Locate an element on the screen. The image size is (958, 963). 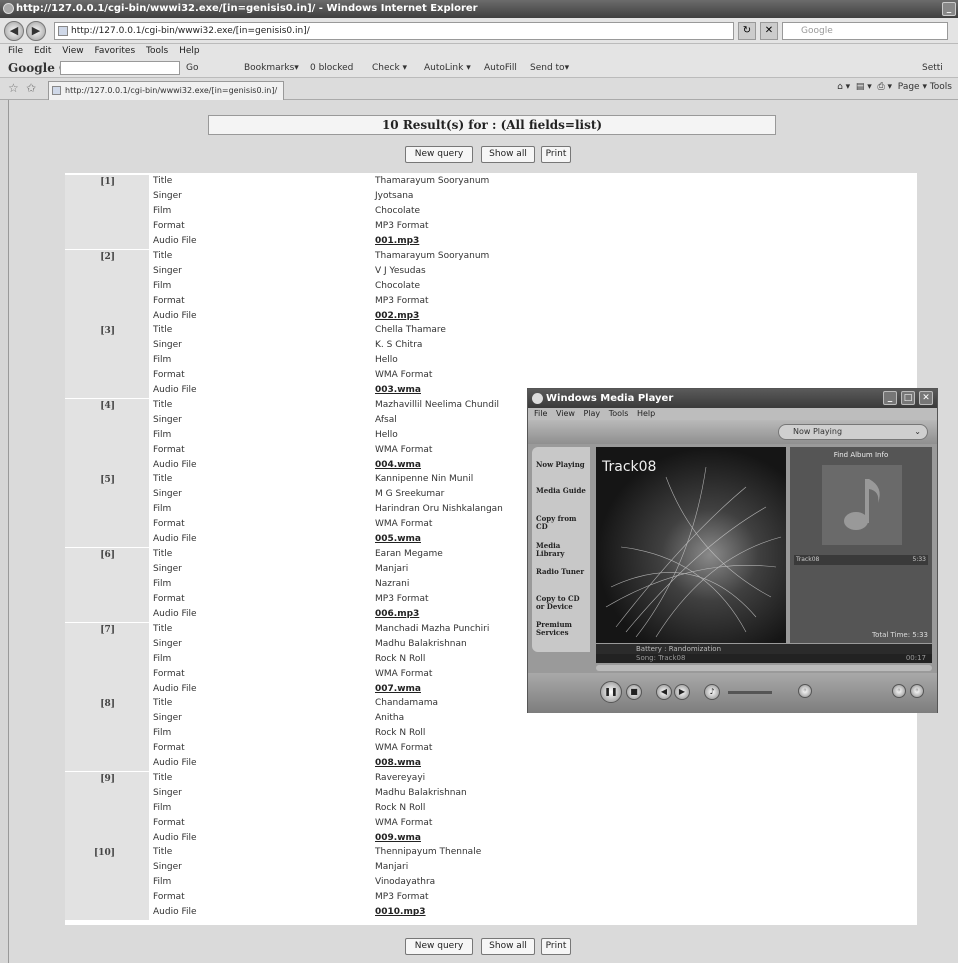
seek-bar is located at coordinates (764, 668).